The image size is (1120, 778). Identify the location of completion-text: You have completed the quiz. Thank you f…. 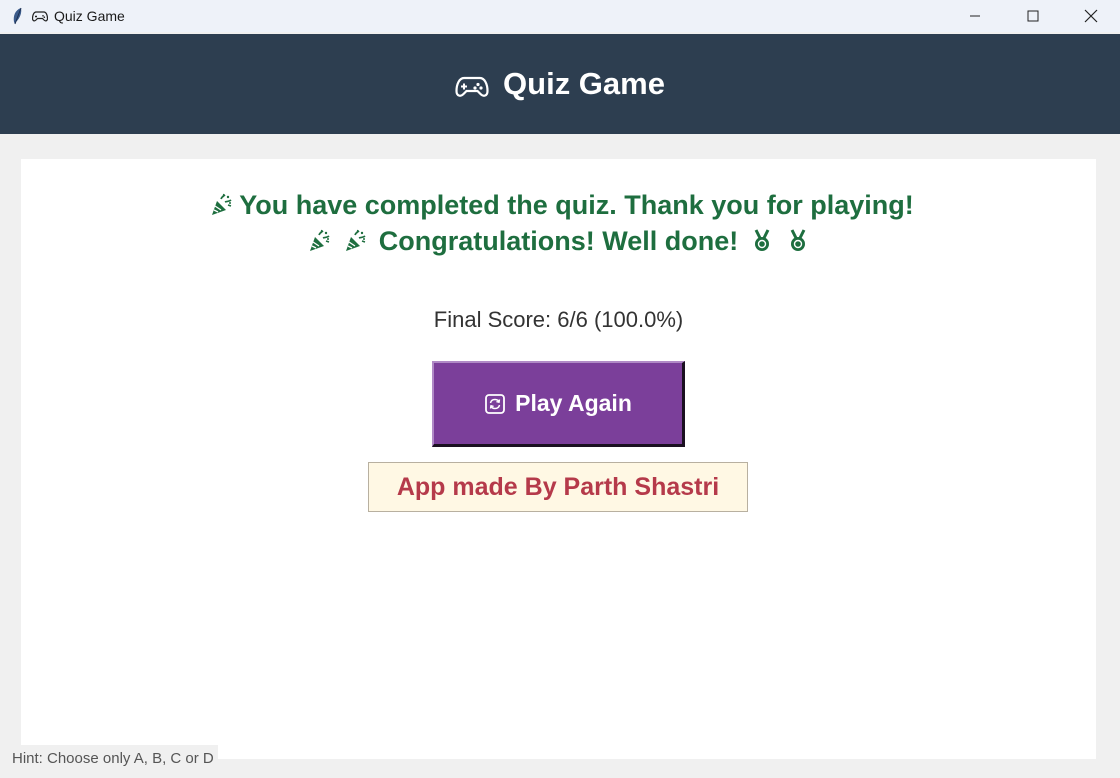
(576, 205).